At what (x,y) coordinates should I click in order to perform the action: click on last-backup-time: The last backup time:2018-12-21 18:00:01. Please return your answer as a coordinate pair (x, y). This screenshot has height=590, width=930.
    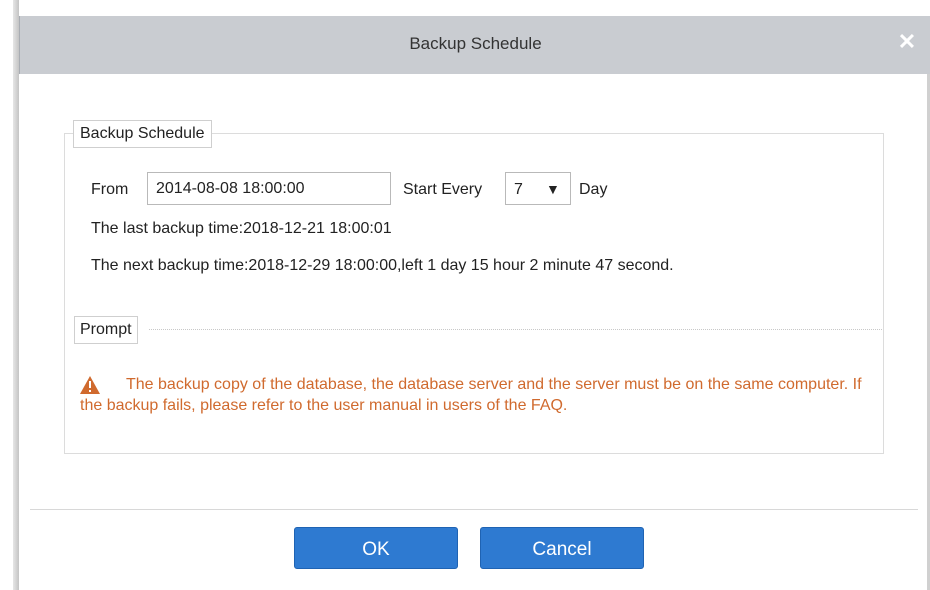
    Looking at the image, I should click on (241, 228).